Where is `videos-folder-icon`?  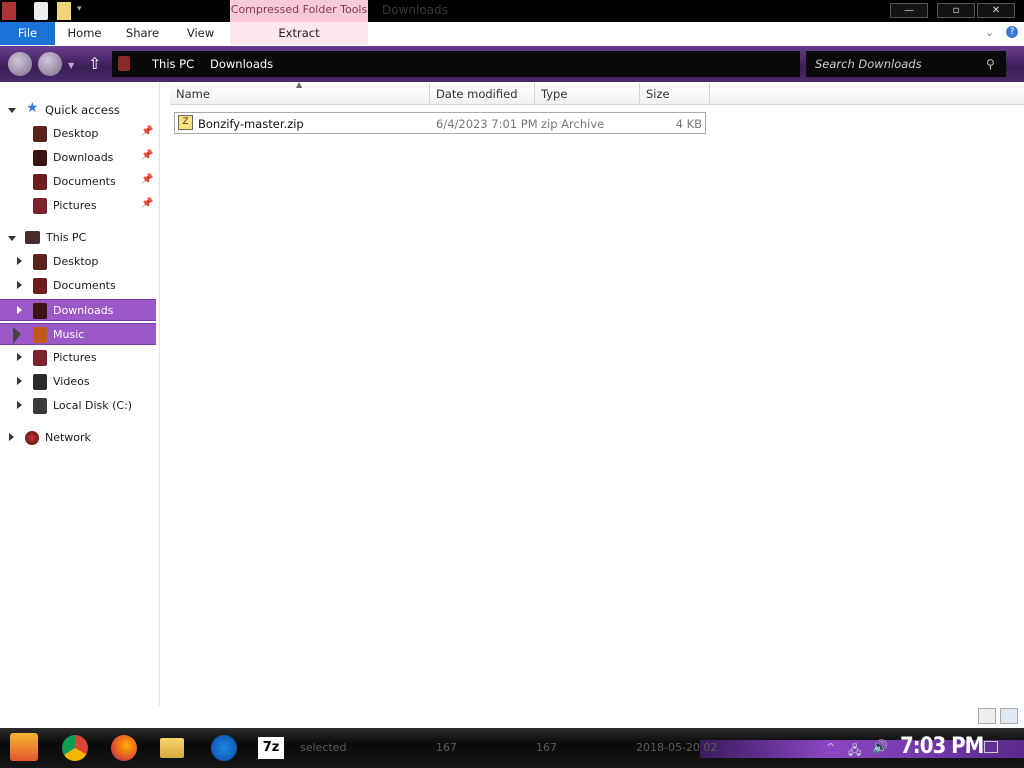 videos-folder-icon is located at coordinates (40, 382).